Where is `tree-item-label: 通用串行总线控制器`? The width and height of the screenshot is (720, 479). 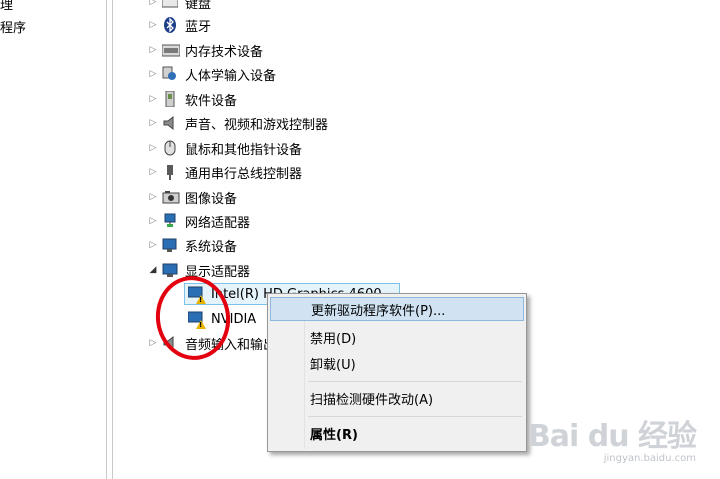 tree-item-label: 通用串行总线控制器 is located at coordinates (244, 174).